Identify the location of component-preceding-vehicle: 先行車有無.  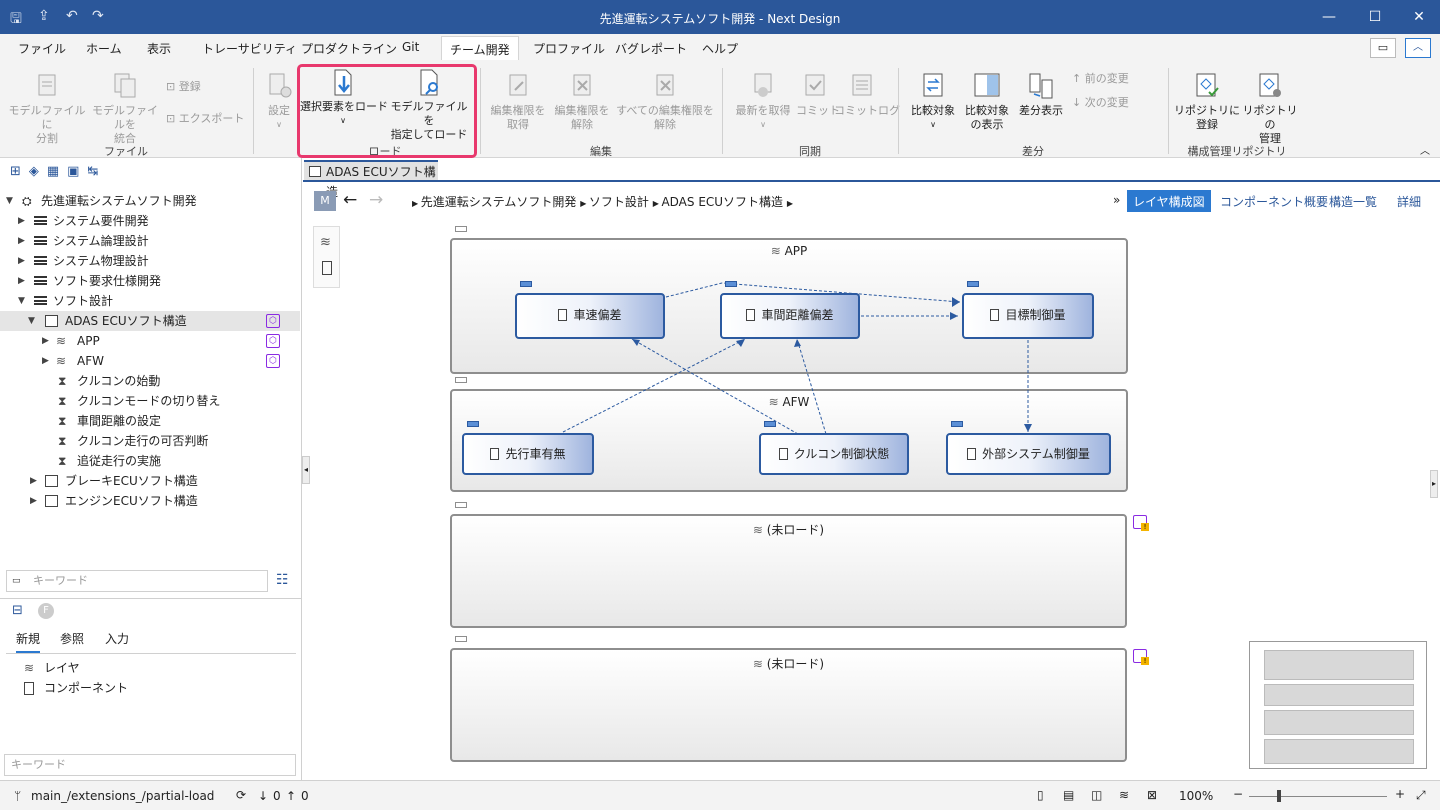
(528, 454).